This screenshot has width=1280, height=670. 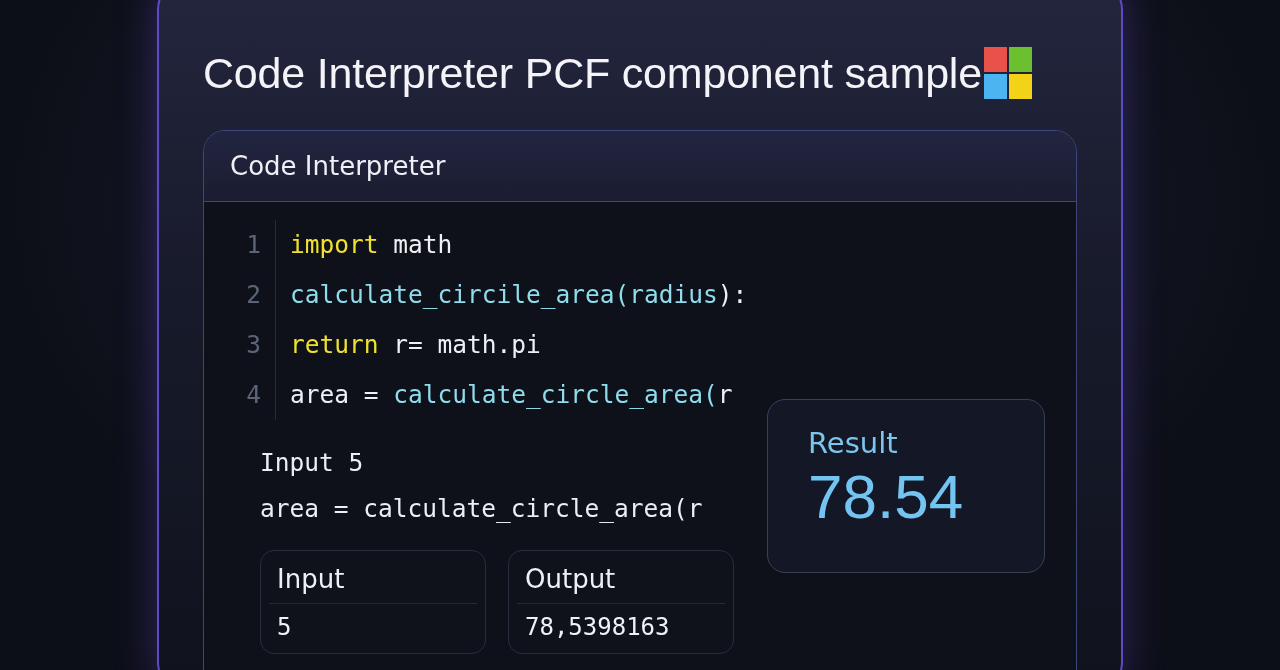 What do you see at coordinates (372, 245) in the screenshot?
I see `code-line: import math` at bounding box center [372, 245].